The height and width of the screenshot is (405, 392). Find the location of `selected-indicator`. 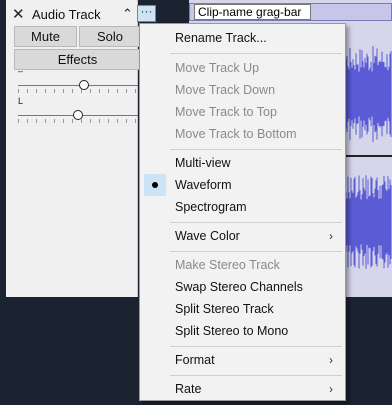

selected-indicator is located at coordinates (155, 185).